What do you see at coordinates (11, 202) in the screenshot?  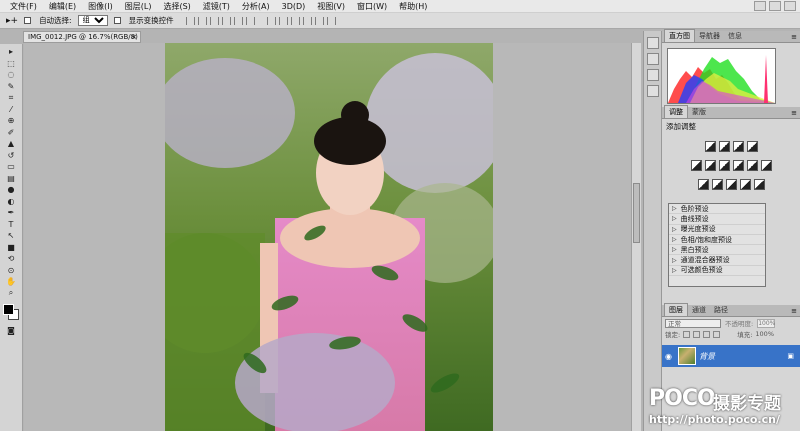 I see `dodge-icon: ◐` at bounding box center [11, 202].